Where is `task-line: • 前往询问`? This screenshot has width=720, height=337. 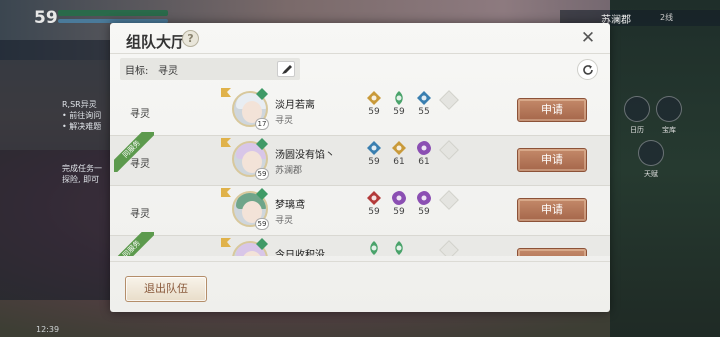 task-line: • 前往询问 is located at coordinates (82, 115).